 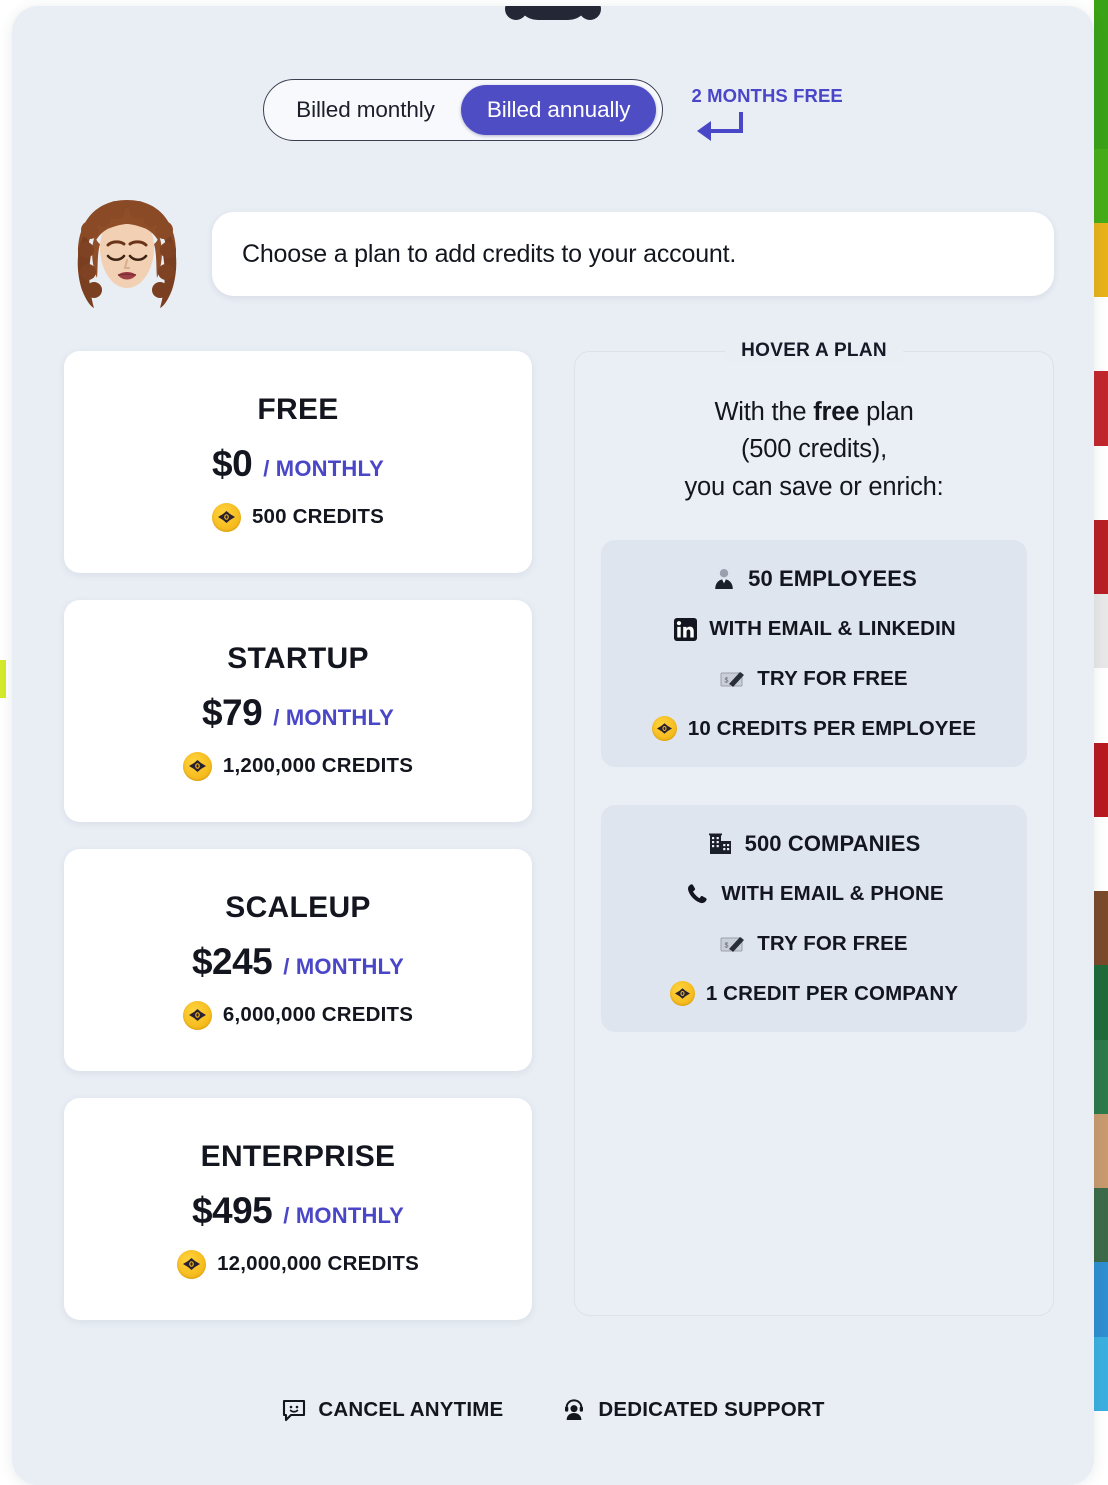 I want to click on plan-price-row: $0 / MONTHLY, so click(x=298, y=464).